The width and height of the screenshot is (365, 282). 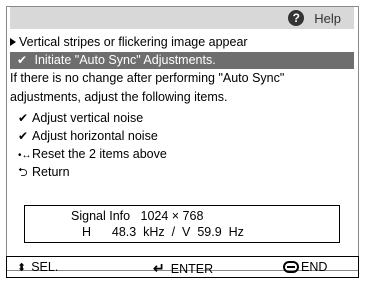 I want to click on item-label: Adjust vertical noise, so click(x=88, y=118).